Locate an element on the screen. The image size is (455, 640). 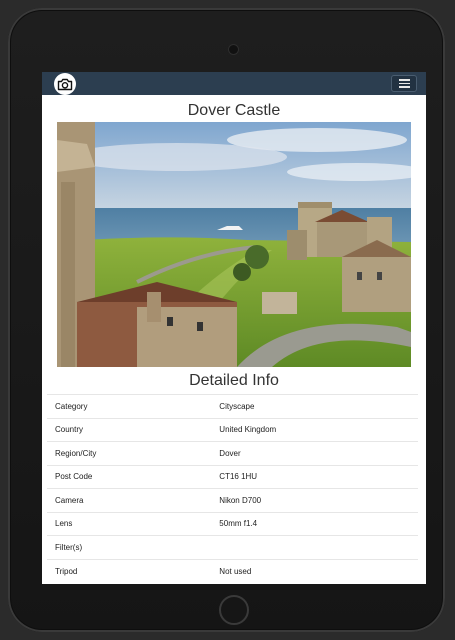
detail-value: Not used is located at coordinates (235, 571).